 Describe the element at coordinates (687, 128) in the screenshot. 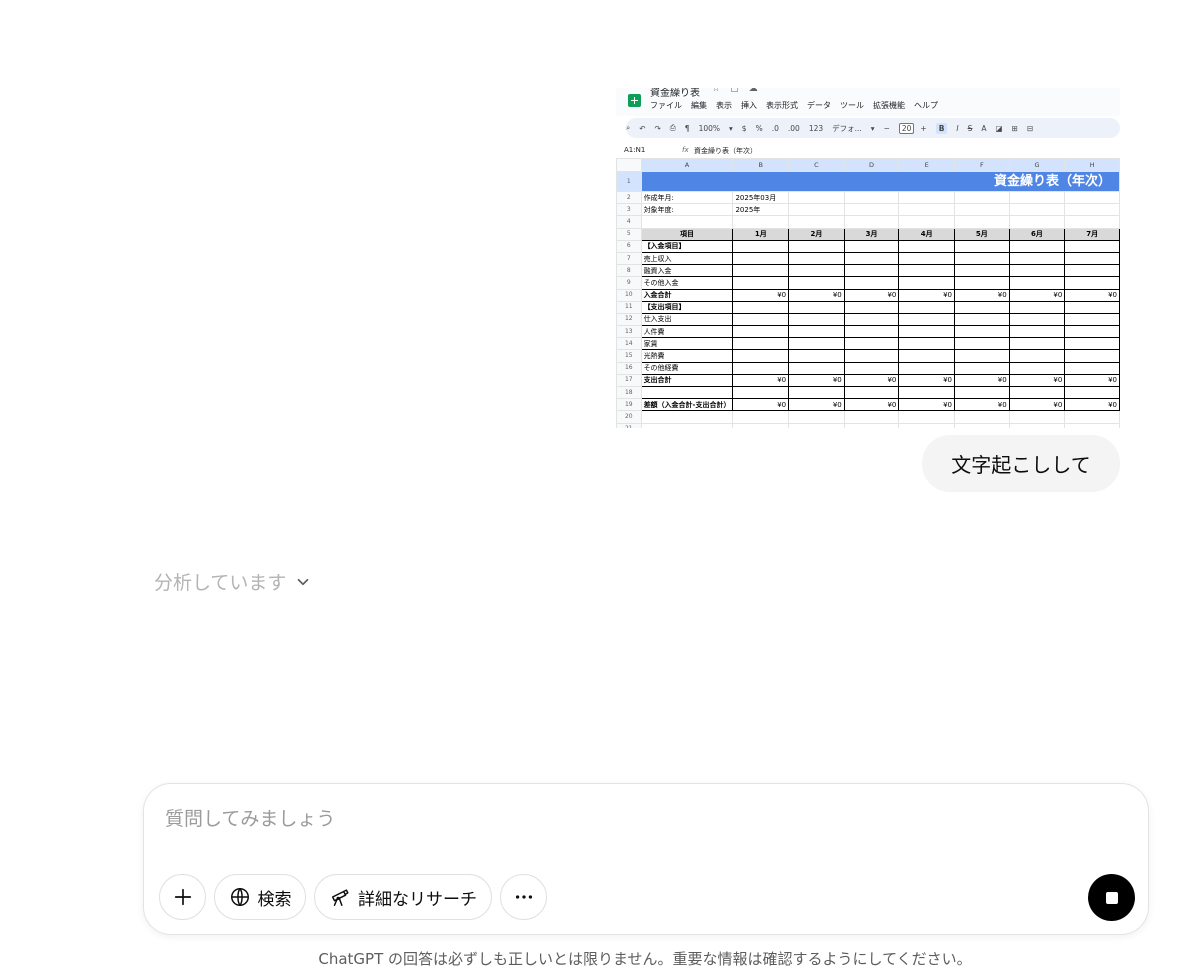

I see `paint-format-icon: ¶` at that location.